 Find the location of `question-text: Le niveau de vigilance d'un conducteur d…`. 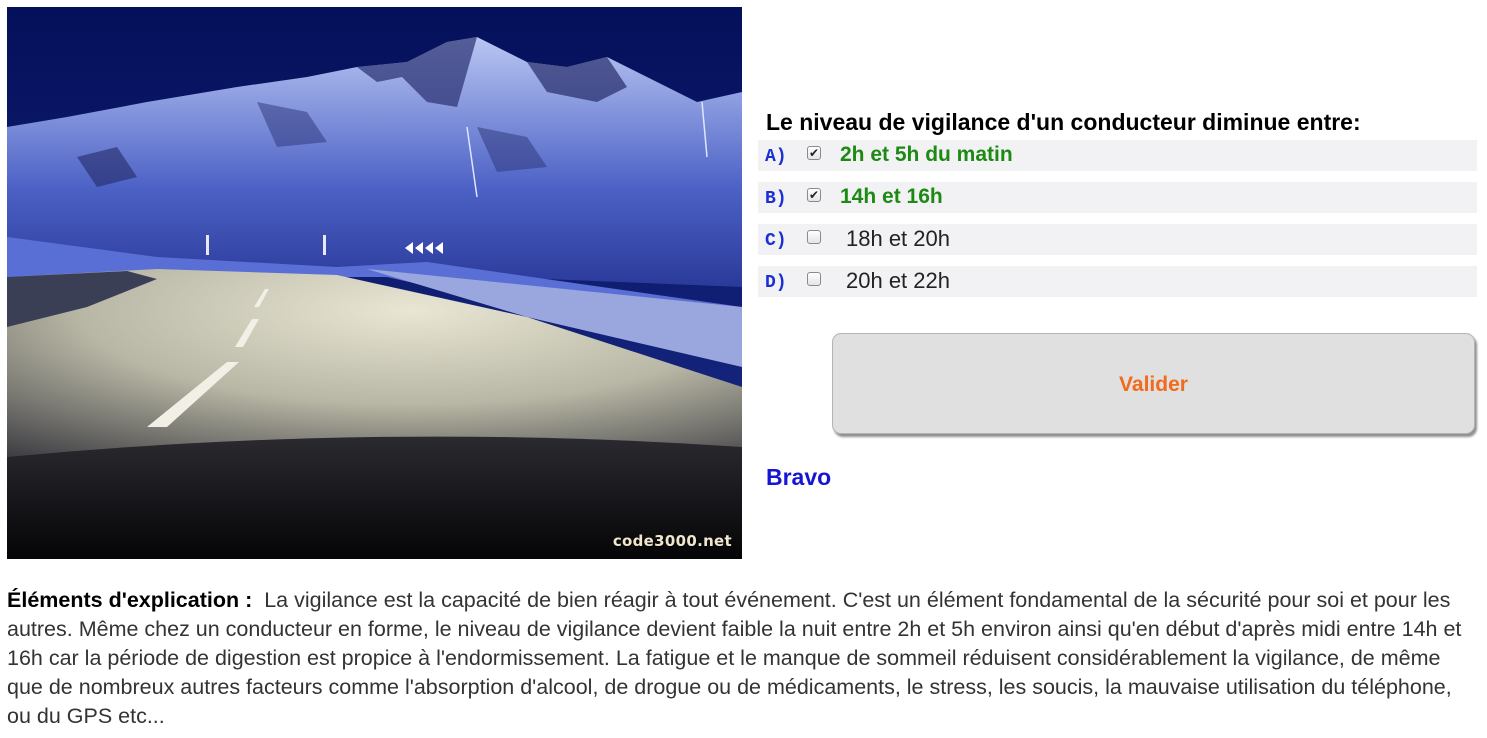

question-text: Le niveau de vigilance d'un conducteur d… is located at coordinates (1063, 122).